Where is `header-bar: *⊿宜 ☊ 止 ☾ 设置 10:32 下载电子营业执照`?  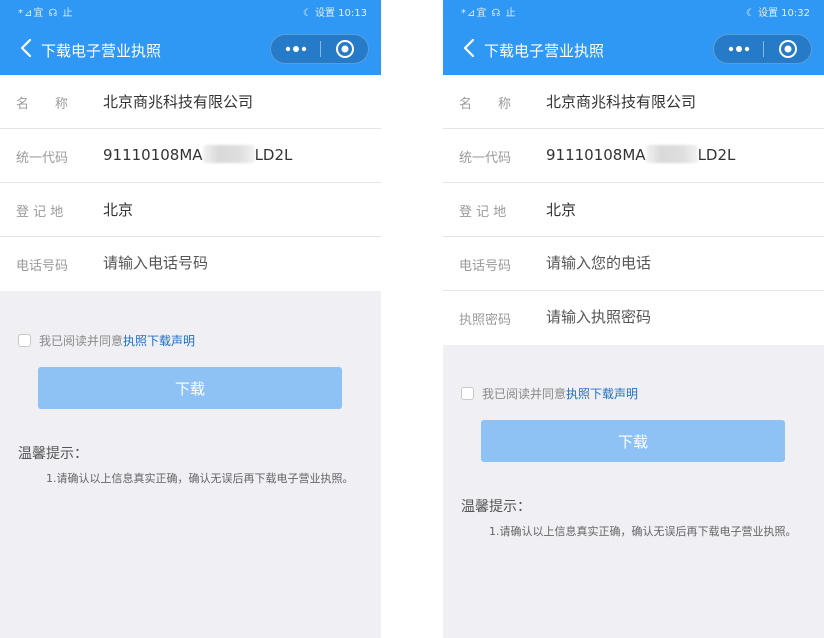 header-bar: *⊿宜 ☊ 止 ☾ 设置 10:32 下载电子营业执照 is located at coordinates (633, 37).